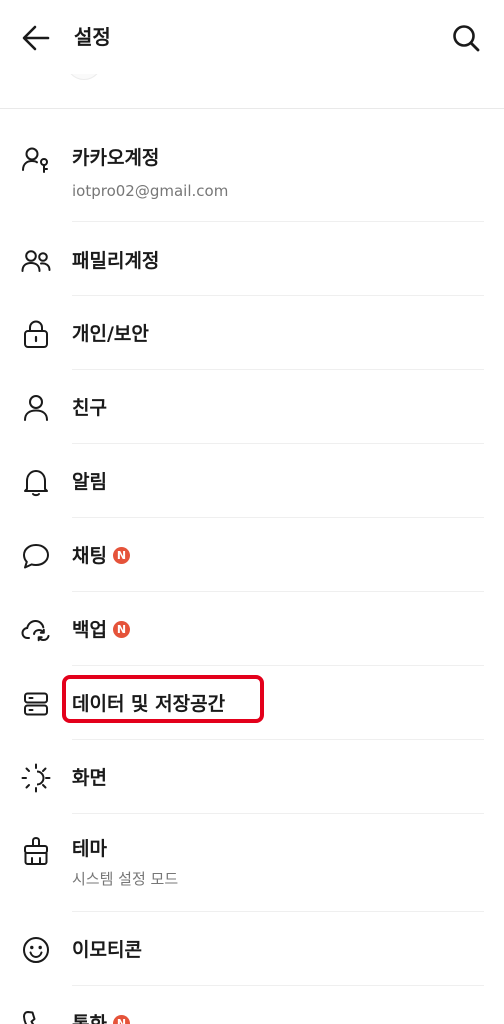 This screenshot has height=1024, width=504. Describe the element at coordinates (163, 699) in the screenshot. I see `highlight-box` at that location.